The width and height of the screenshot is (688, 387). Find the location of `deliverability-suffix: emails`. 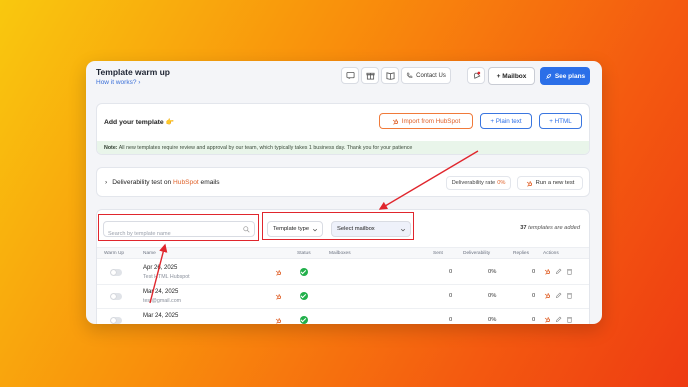

deliverability-suffix: emails is located at coordinates (209, 182).